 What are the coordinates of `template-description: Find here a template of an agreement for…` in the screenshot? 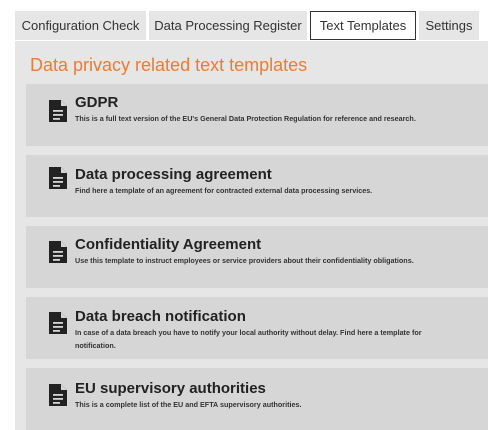 It's located at (224, 190).